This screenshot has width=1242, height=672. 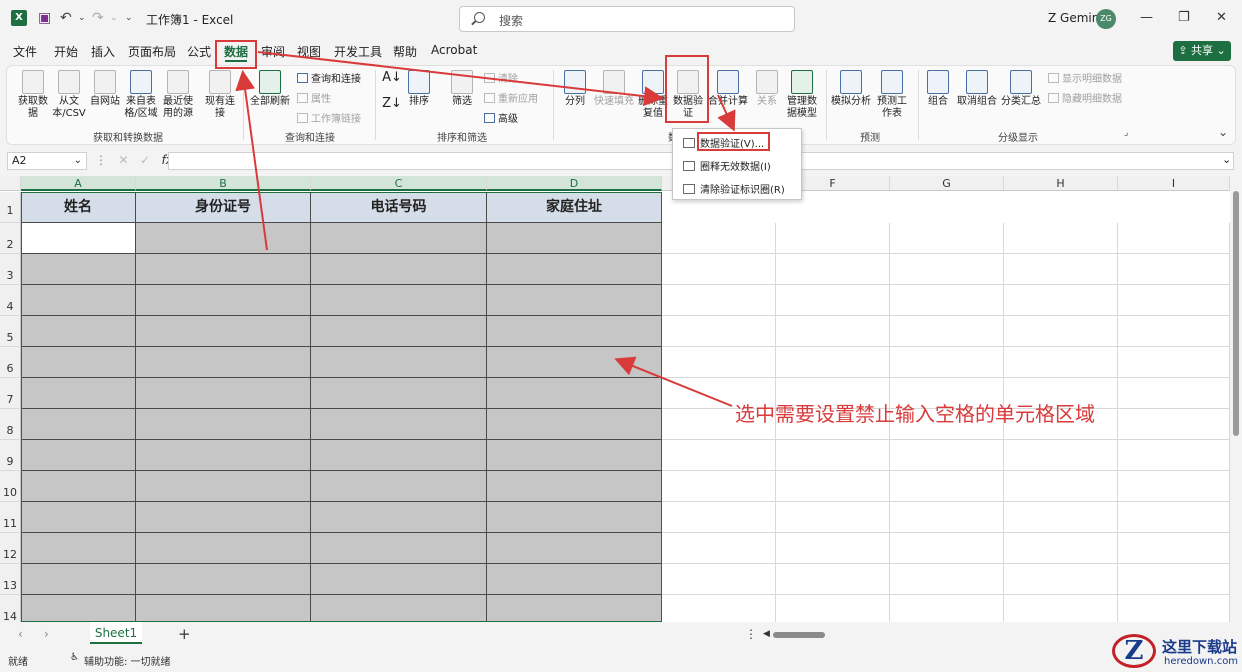 I want to click on watermark-url: heredown.com, so click(x=1201, y=661).